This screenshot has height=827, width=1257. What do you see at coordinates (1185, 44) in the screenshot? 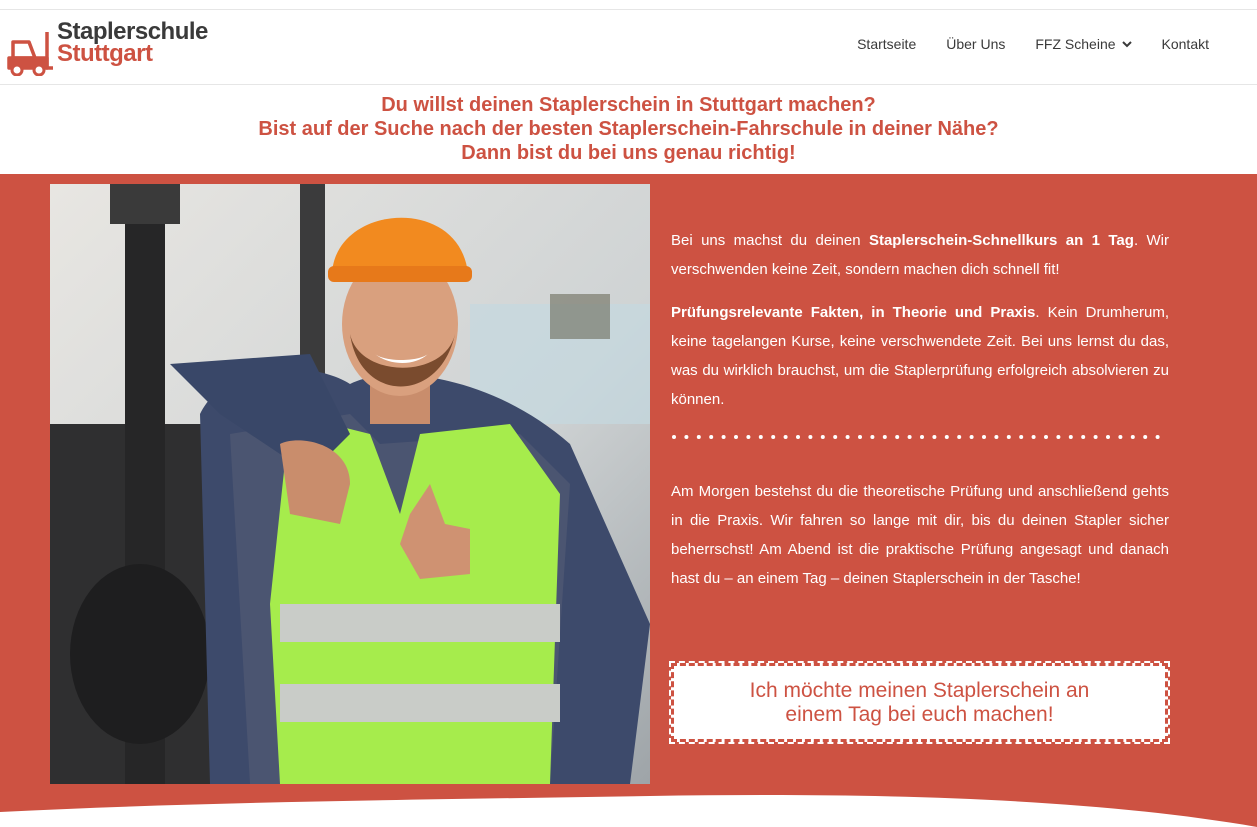
I see `nav-item-kontakt: Kontakt` at bounding box center [1185, 44].